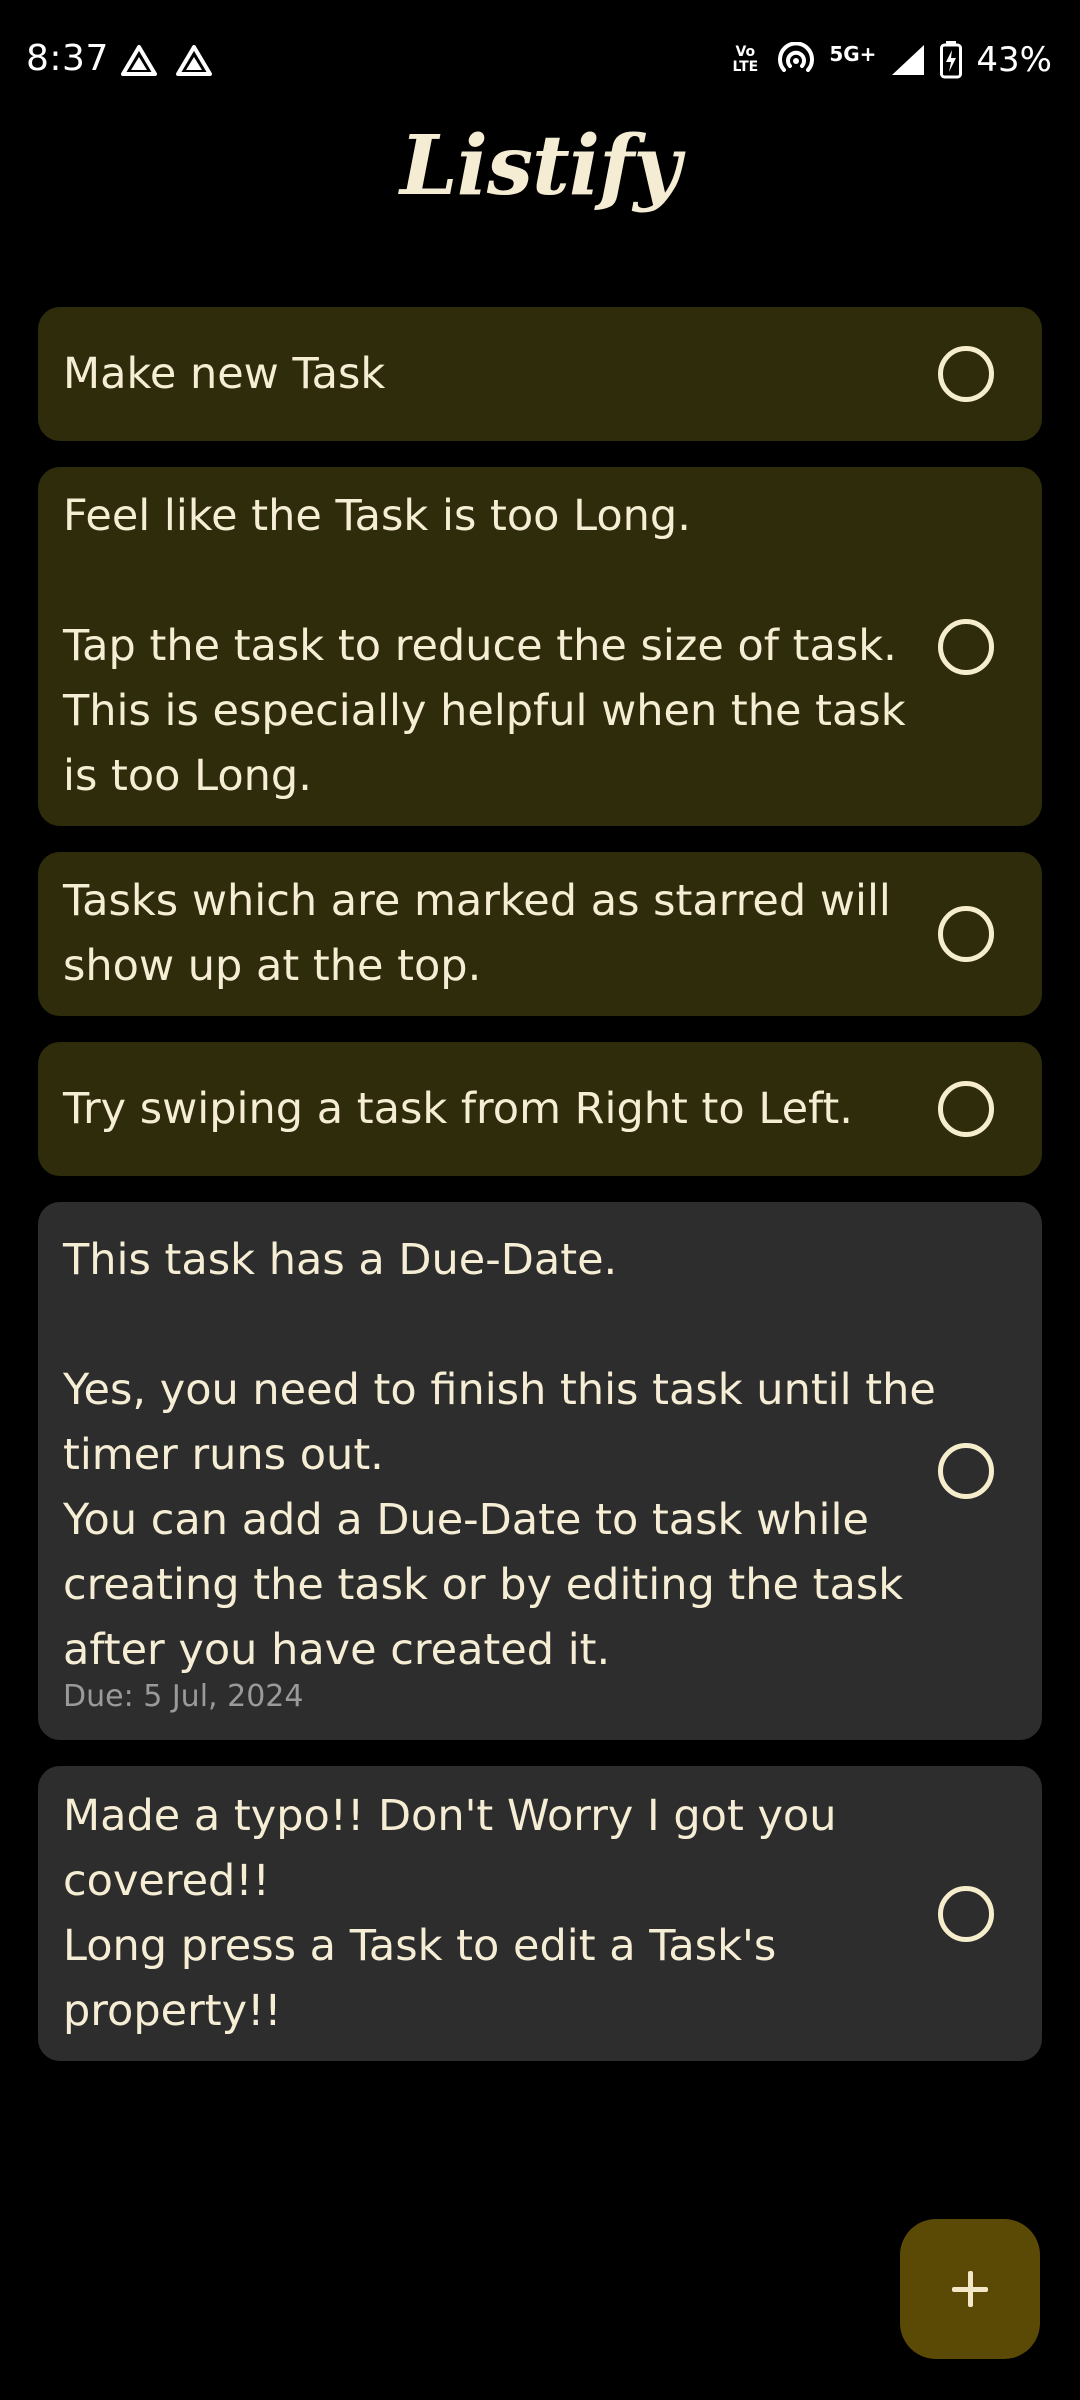 The width and height of the screenshot is (1080, 2400). I want to click on task-card: Try swiping a task from Right to Left., so click(540, 1109).